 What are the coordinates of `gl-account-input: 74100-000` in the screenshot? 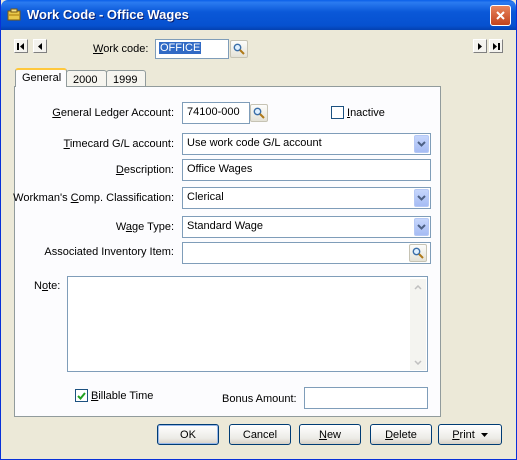 It's located at (216, 113).